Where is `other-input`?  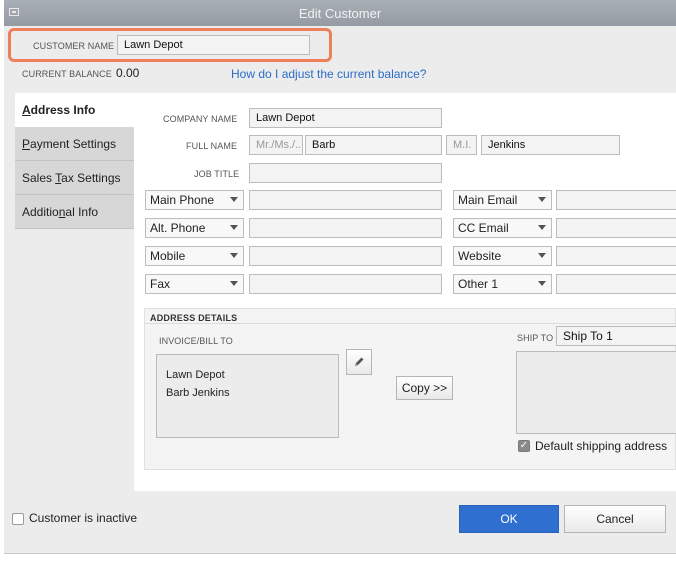 other-input is located at coordinates (616, 284).